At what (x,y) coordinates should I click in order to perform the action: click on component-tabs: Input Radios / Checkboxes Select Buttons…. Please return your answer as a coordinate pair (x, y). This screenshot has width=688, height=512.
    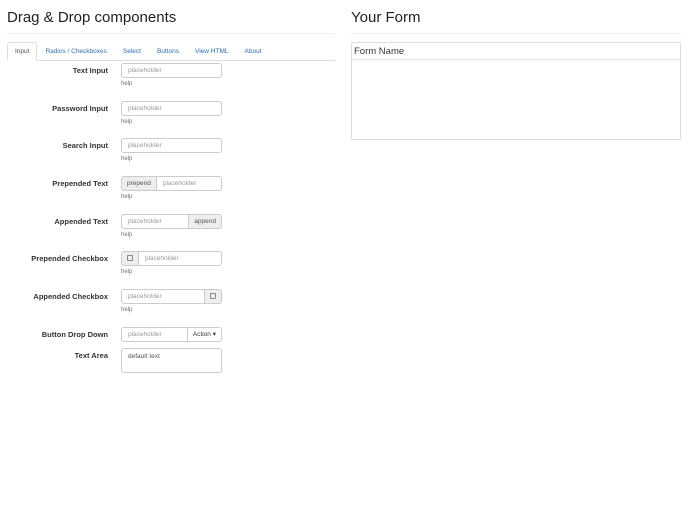
    Looking at the image, I should click on (171, 51).